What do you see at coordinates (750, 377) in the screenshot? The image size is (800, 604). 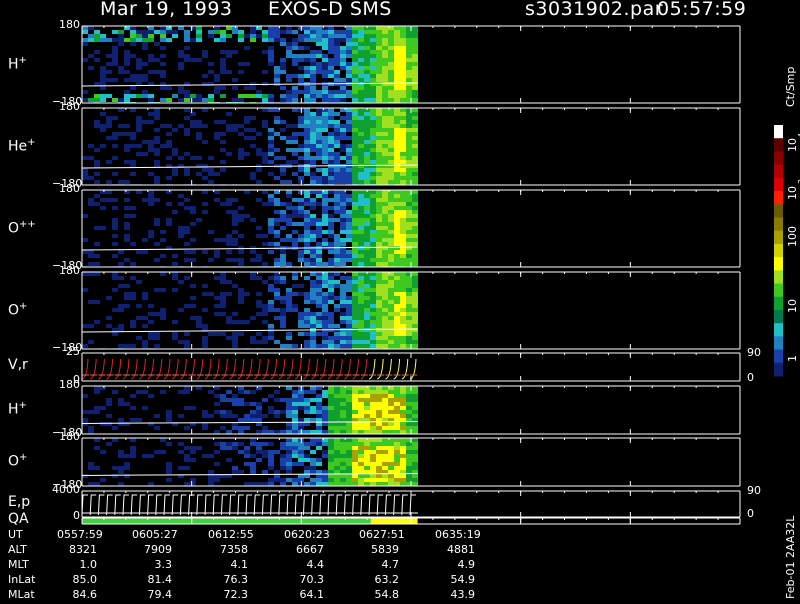 I see `right-axis-bottom-tick: 0` at bounding box center [750, 377].